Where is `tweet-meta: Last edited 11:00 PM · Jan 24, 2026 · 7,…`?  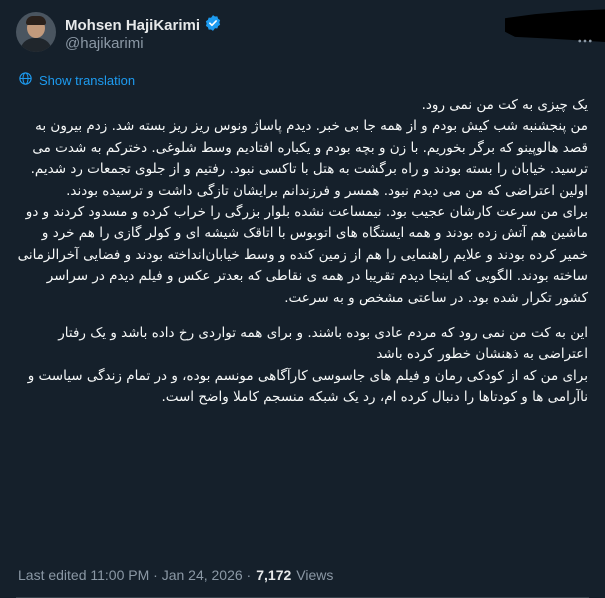
tweet-meta: Last edited 11:00 PM · Jan 24, 2026 · 7,… is located at coordinates (175, 575).